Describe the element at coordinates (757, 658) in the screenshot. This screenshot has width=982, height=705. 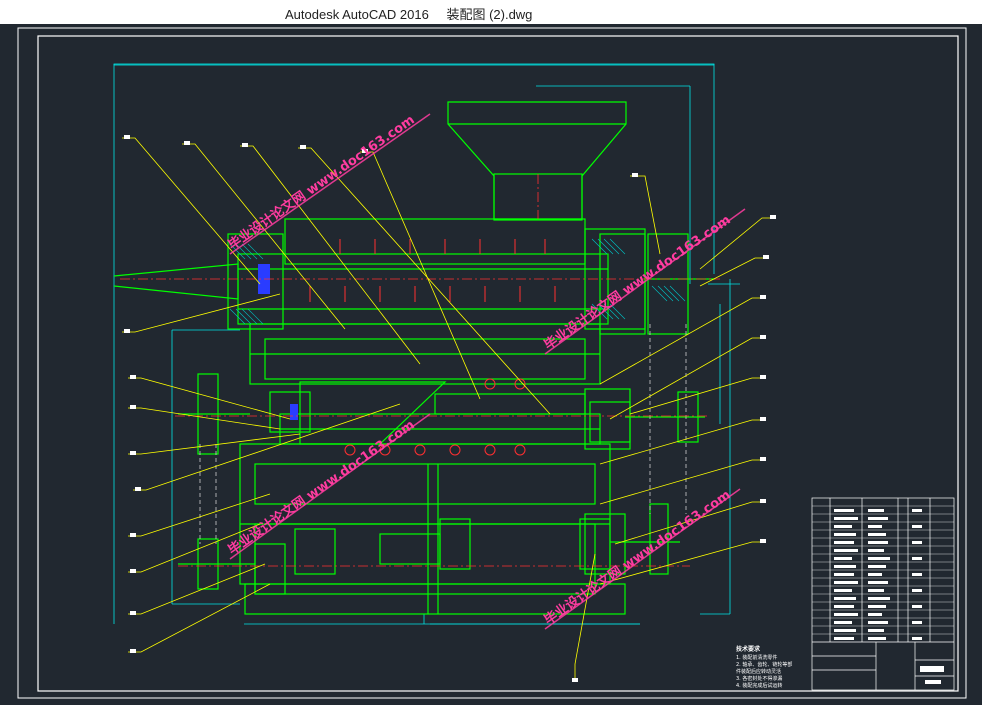
I see `tech-requirement-line: 1. 装配前清洗零件` at that location.